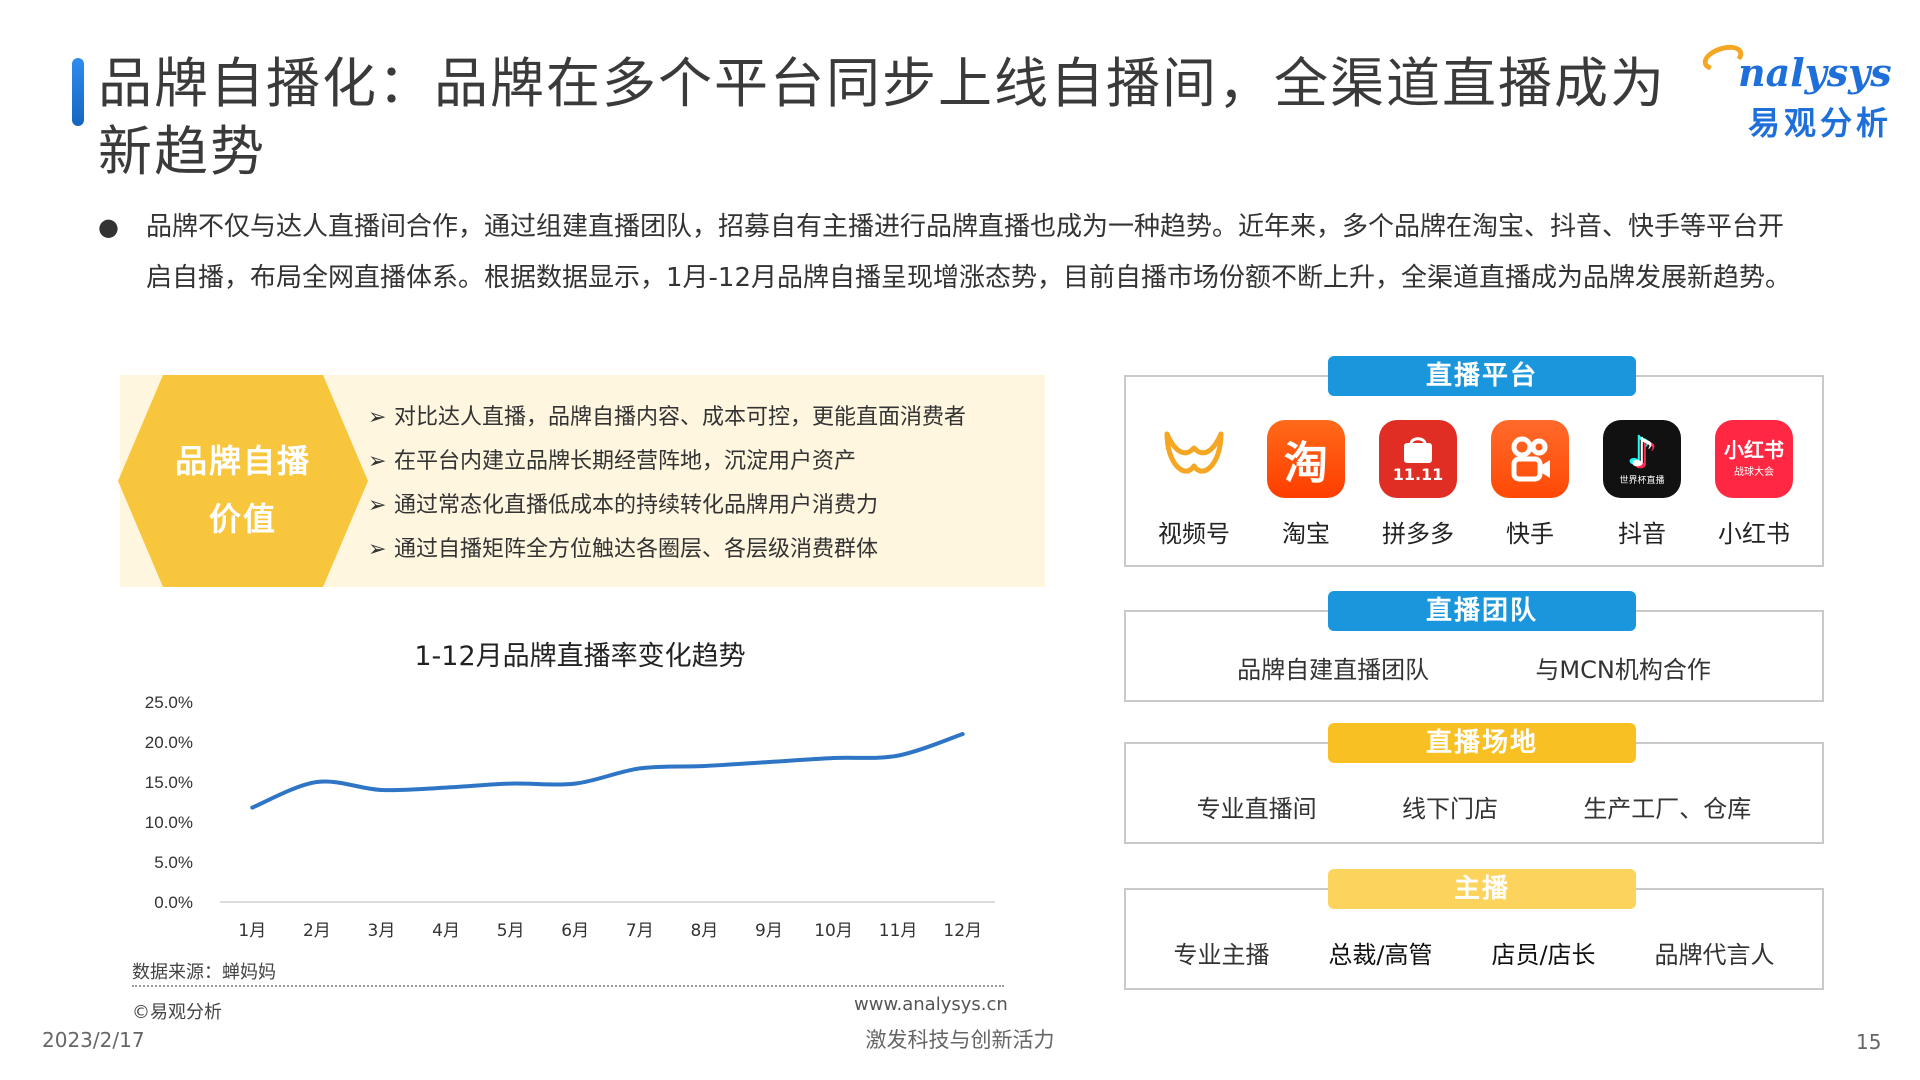 The image size is (1920, 1080). Describe the element at coordinates (1418, 449) in the screenshot. I see `pdd-bag-icon` at that location.